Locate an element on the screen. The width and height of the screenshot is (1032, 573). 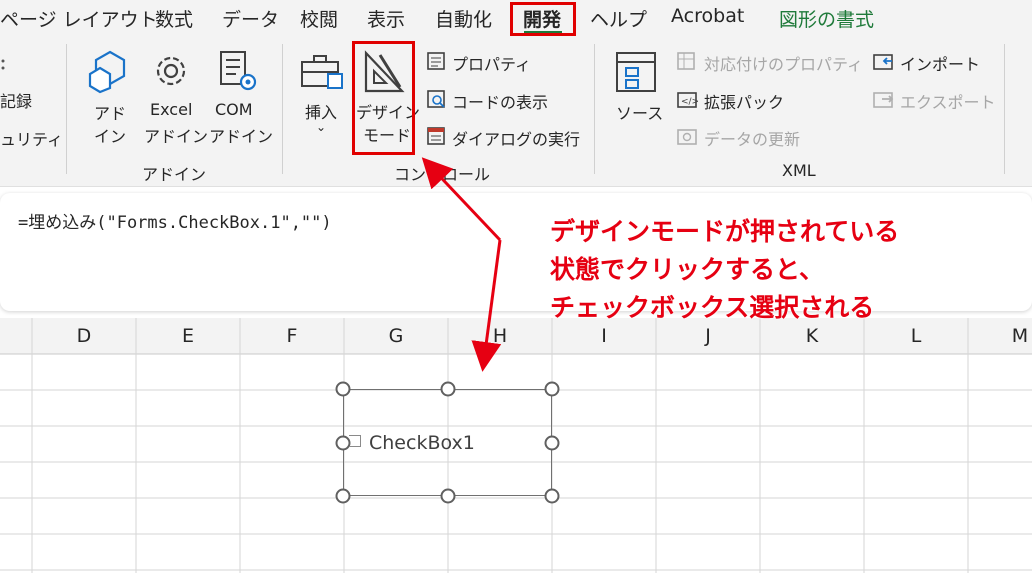
refresh-data-icon is located at coordinates (687, 138).